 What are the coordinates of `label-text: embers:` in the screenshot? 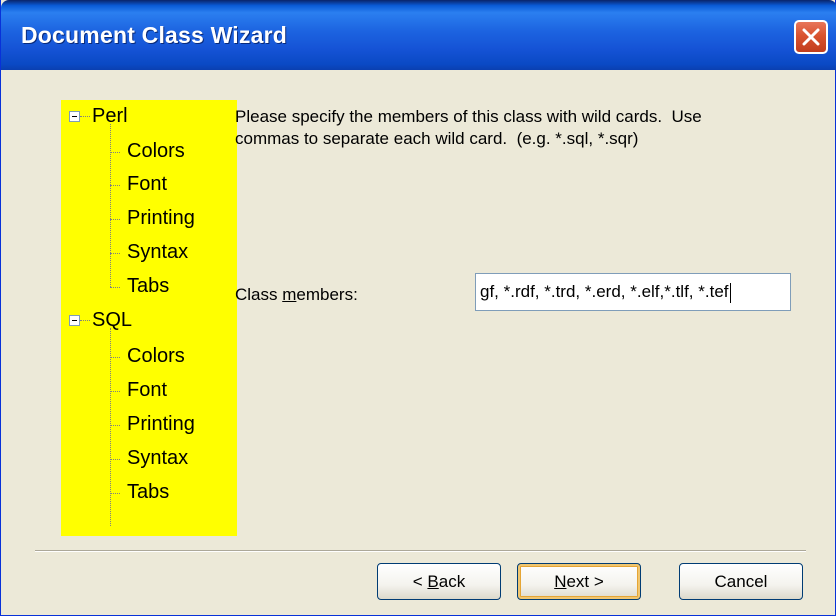 It's located at (327, 294).